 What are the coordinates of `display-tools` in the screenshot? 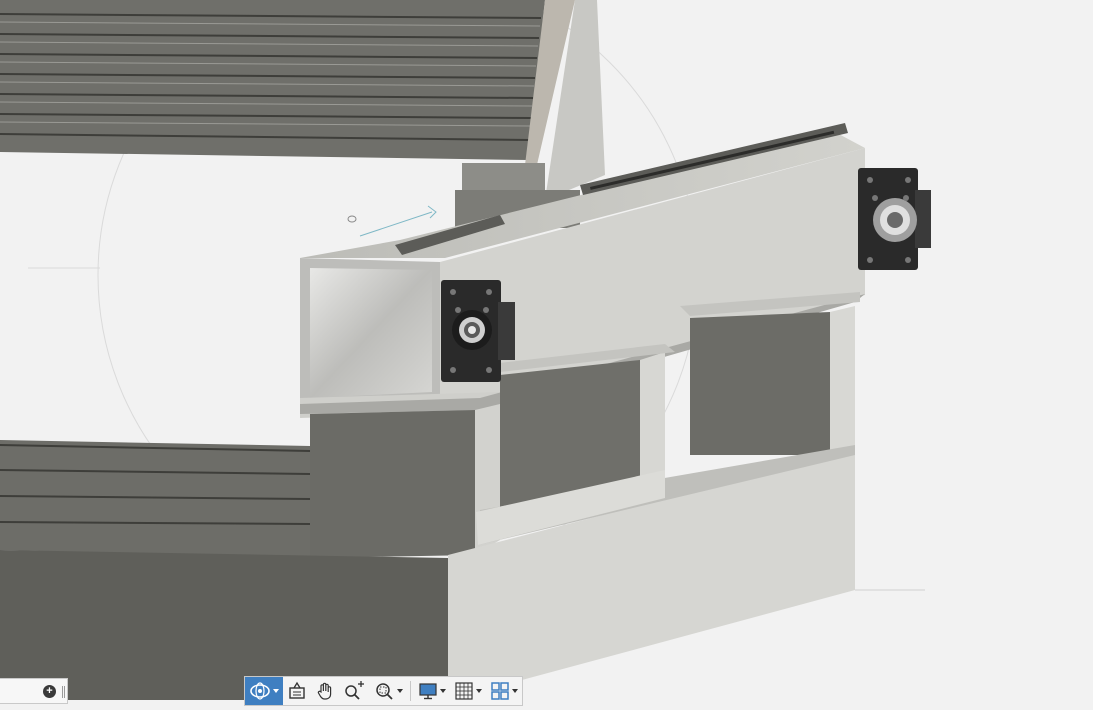 It's located at (468, 691).